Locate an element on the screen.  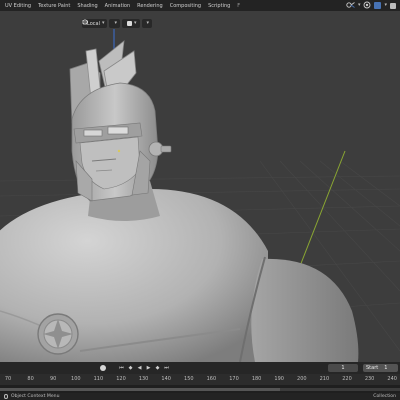
jump-end-icon: ⏭ is located at coordinates (166, 368).